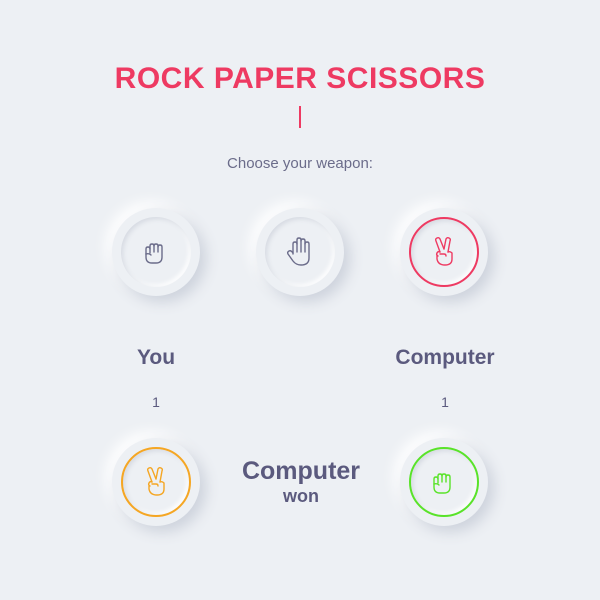 The width and height of the screenshot is (600, 600). What do you see at coordinates (445, 357) in the screenshot?
I see `player-computer-label: Computer` at bounding box center [445, 357].